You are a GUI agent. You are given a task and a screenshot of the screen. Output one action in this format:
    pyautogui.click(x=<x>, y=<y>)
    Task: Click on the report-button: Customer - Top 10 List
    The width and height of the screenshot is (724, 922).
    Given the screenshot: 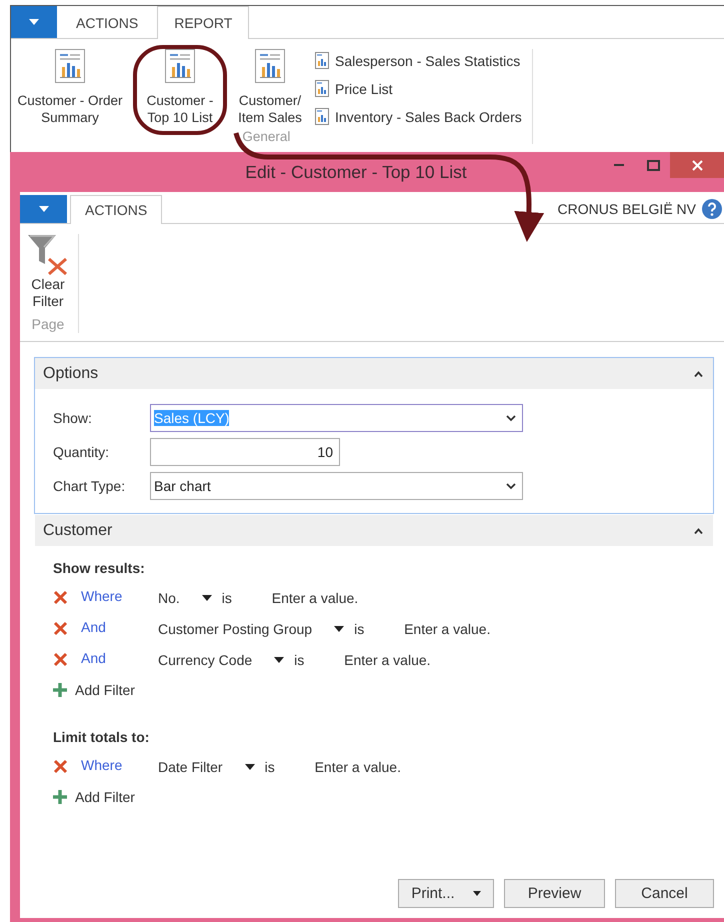 What is the action you would take?
    pyautogui.click(x=180, y=90)
    